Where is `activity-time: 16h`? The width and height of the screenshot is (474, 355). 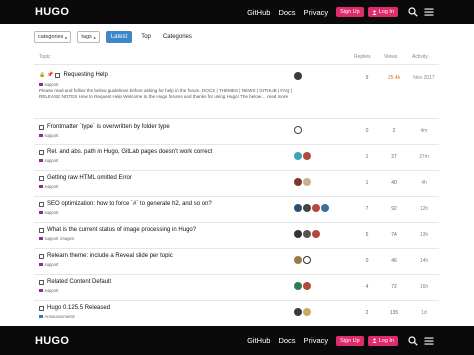
activity-time: 16h is located at coordinates (424, 287).